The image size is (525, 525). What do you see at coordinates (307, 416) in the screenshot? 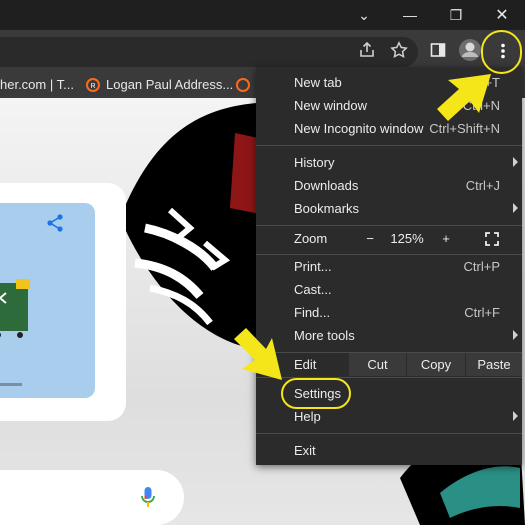
I see `menu-item-label: Help` at bounding box center [307, 416].